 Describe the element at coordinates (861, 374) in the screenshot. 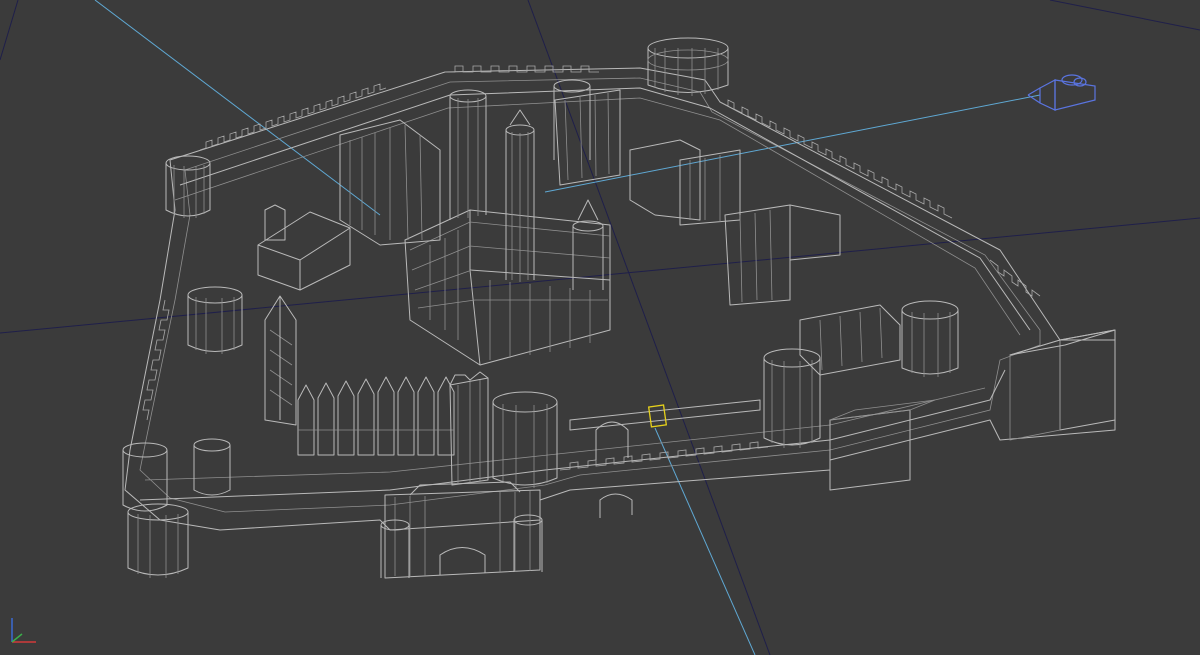

I see `tower-se` at that location.